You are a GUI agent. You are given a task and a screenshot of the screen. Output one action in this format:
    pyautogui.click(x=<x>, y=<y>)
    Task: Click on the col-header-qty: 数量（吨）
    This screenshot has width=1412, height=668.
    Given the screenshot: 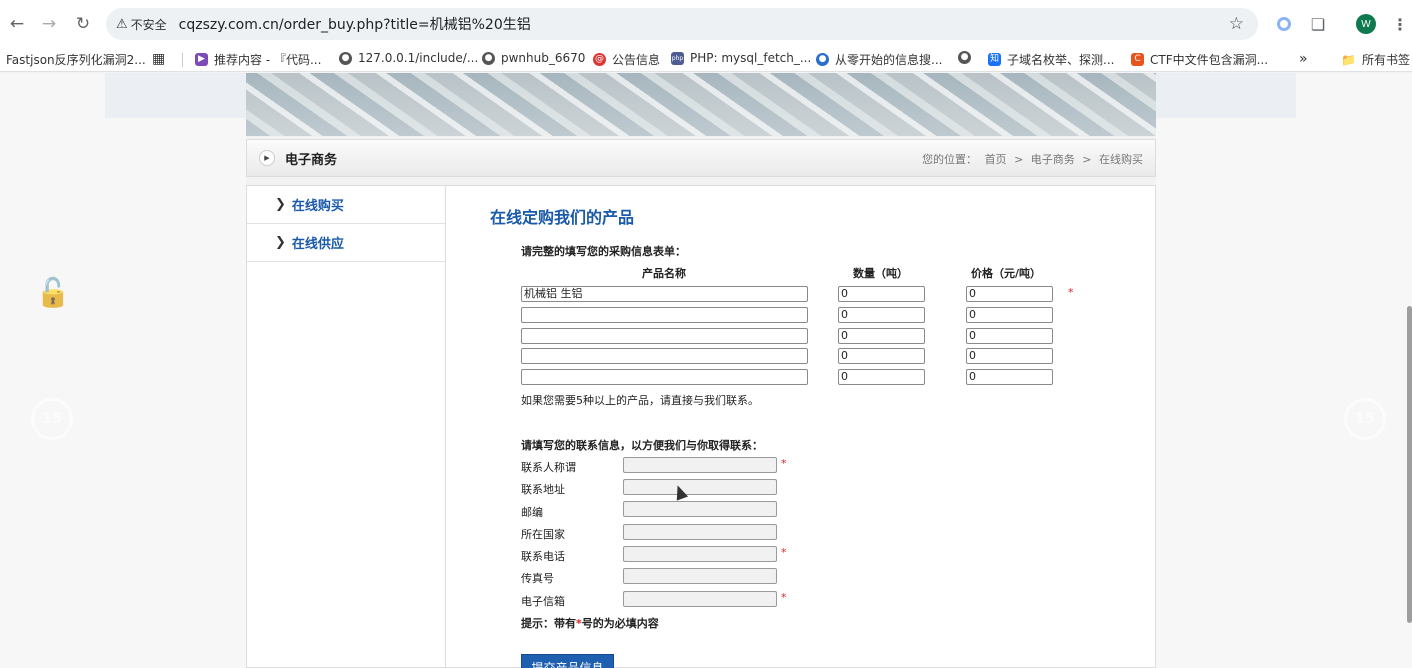 What is the action you would take?
    pyautogui.click(x=880, y=273)
    